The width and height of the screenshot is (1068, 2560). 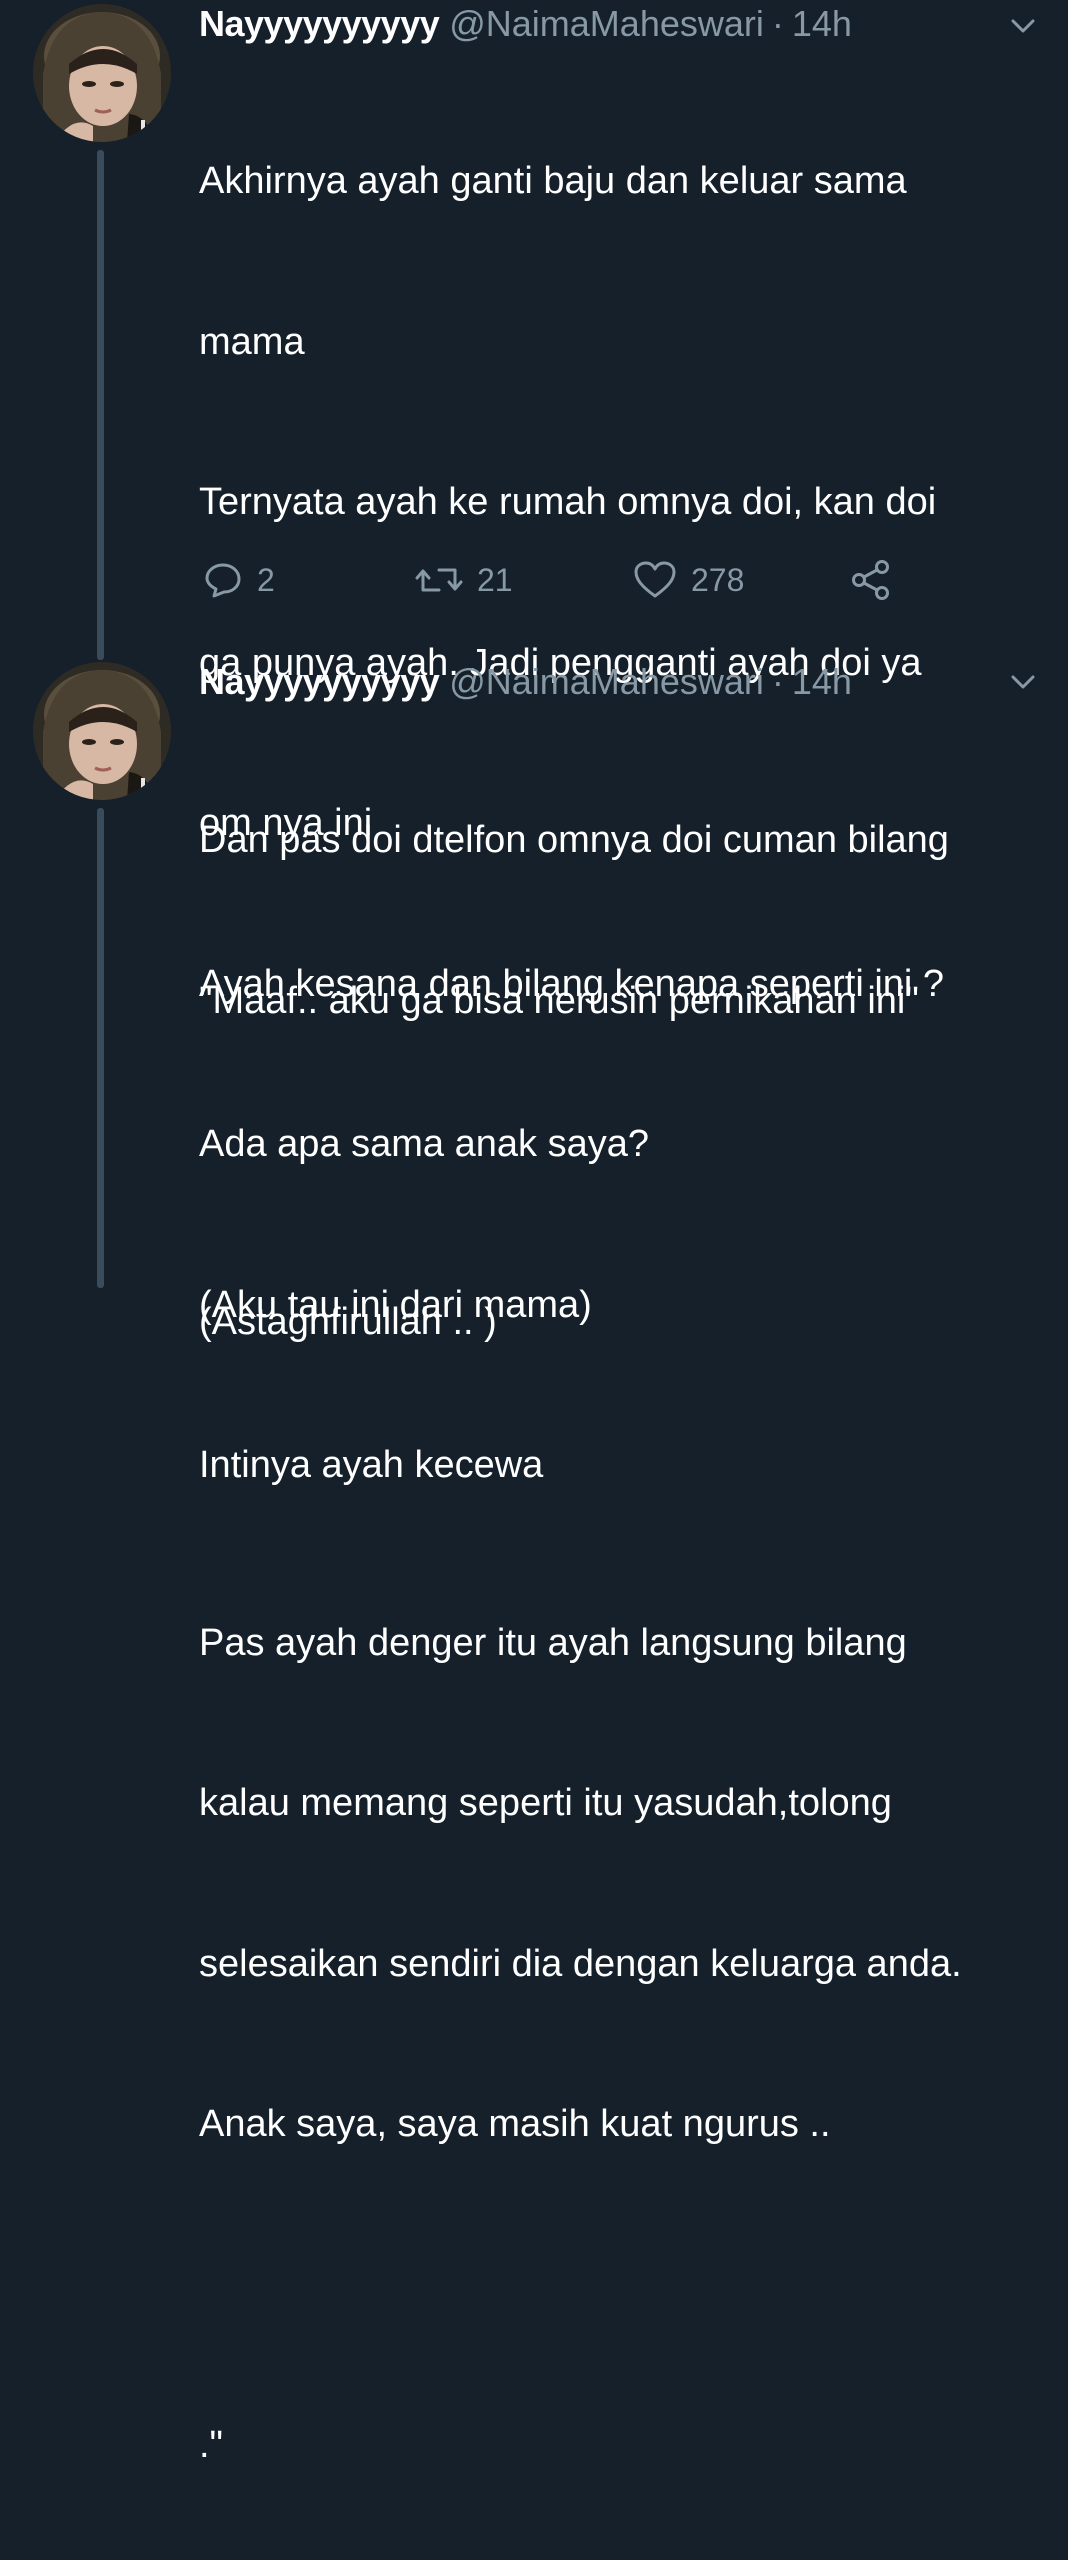 What do you see at coordinates (579, 580) in the screenshot?
I see `tweet-actions: 2 21 278` at bounding box center [579, 580].